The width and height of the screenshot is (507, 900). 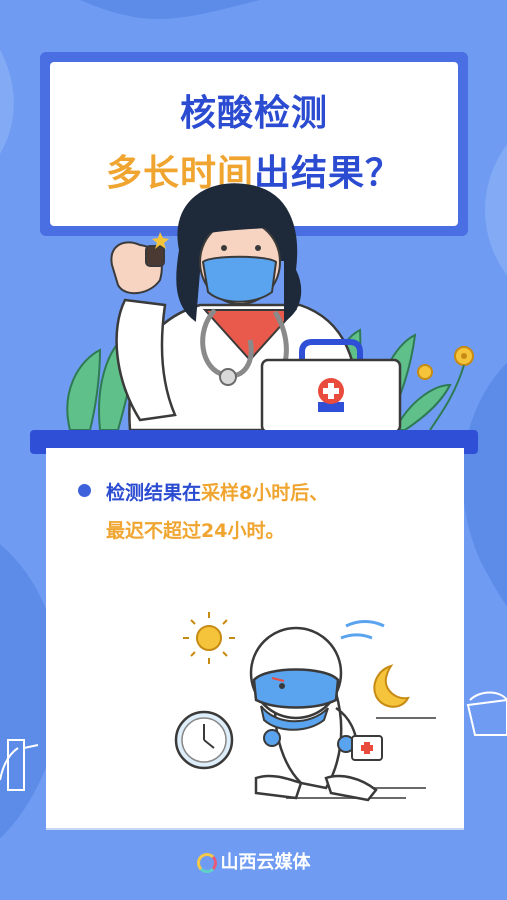 I want to click on brand-name: 山西云媒体, so click(x=265, y=862).